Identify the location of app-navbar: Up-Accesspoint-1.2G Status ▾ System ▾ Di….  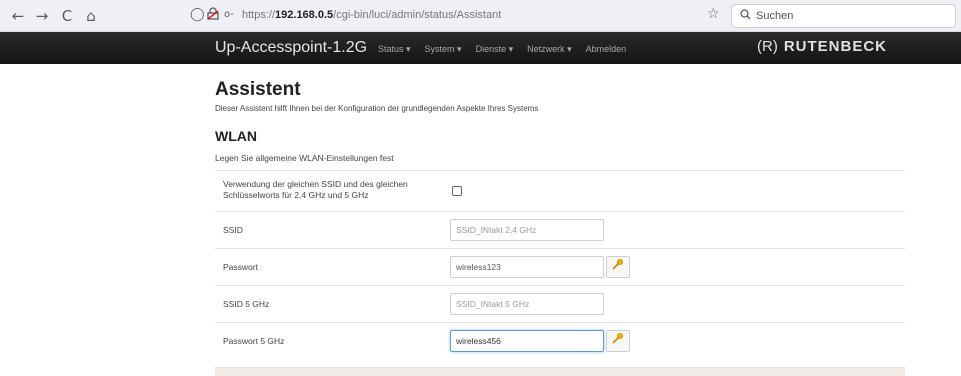
(480, 48).